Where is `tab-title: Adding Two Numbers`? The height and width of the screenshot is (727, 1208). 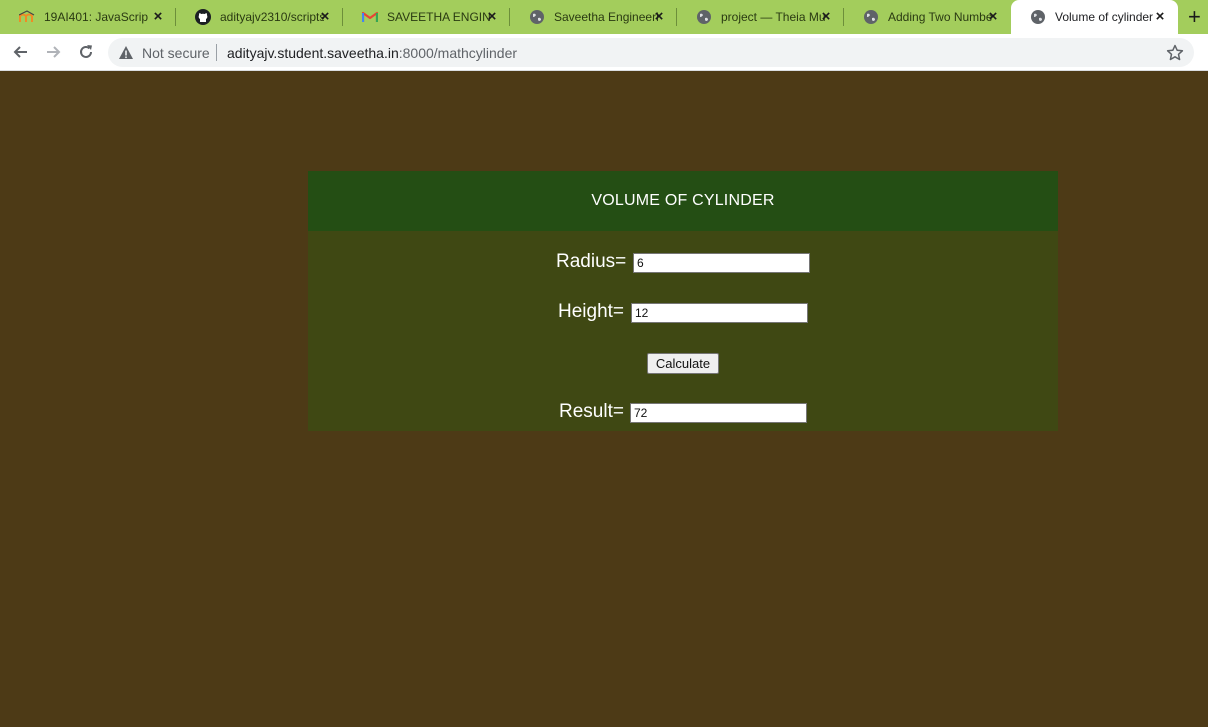 tab-title: Adding Two Numbers is located at coordinates (940, 17).